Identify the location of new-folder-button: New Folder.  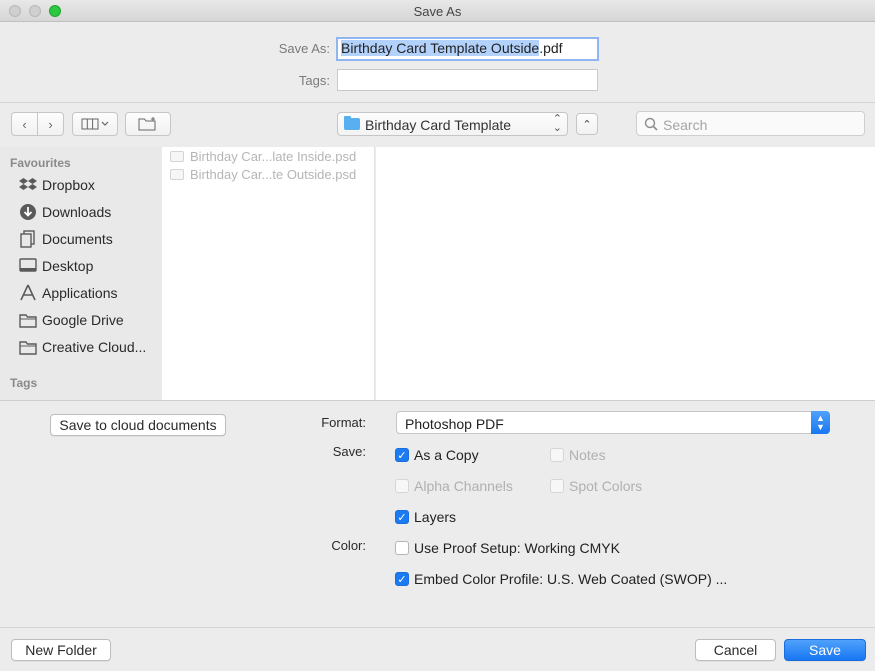
(61, 650).